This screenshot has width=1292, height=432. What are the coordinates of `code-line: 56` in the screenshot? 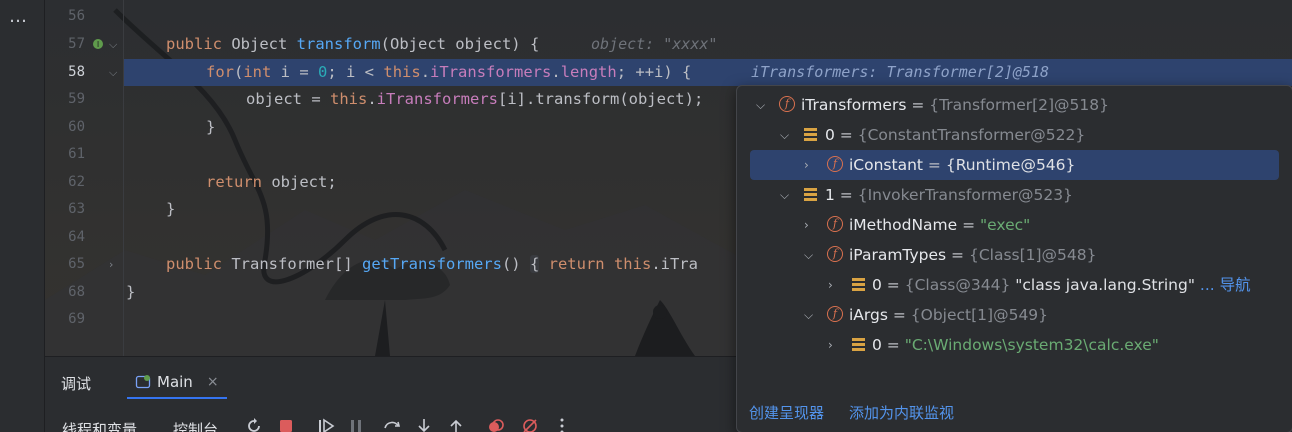 It's located at (668, 16).